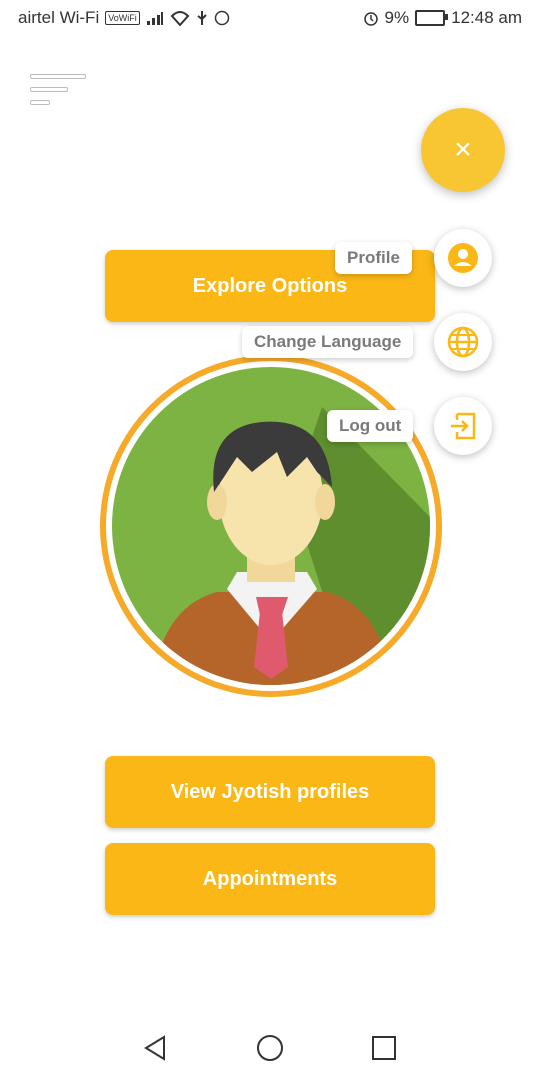  I want to click on close-icon: ×, so click(463, 149).